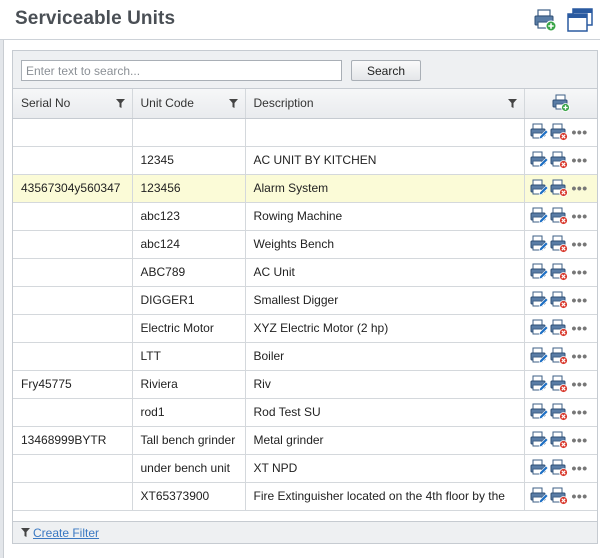 The height and width of the screenshot is (558, 600). I want to click on table-row: LTT Boiler •••, so click(305, 356).